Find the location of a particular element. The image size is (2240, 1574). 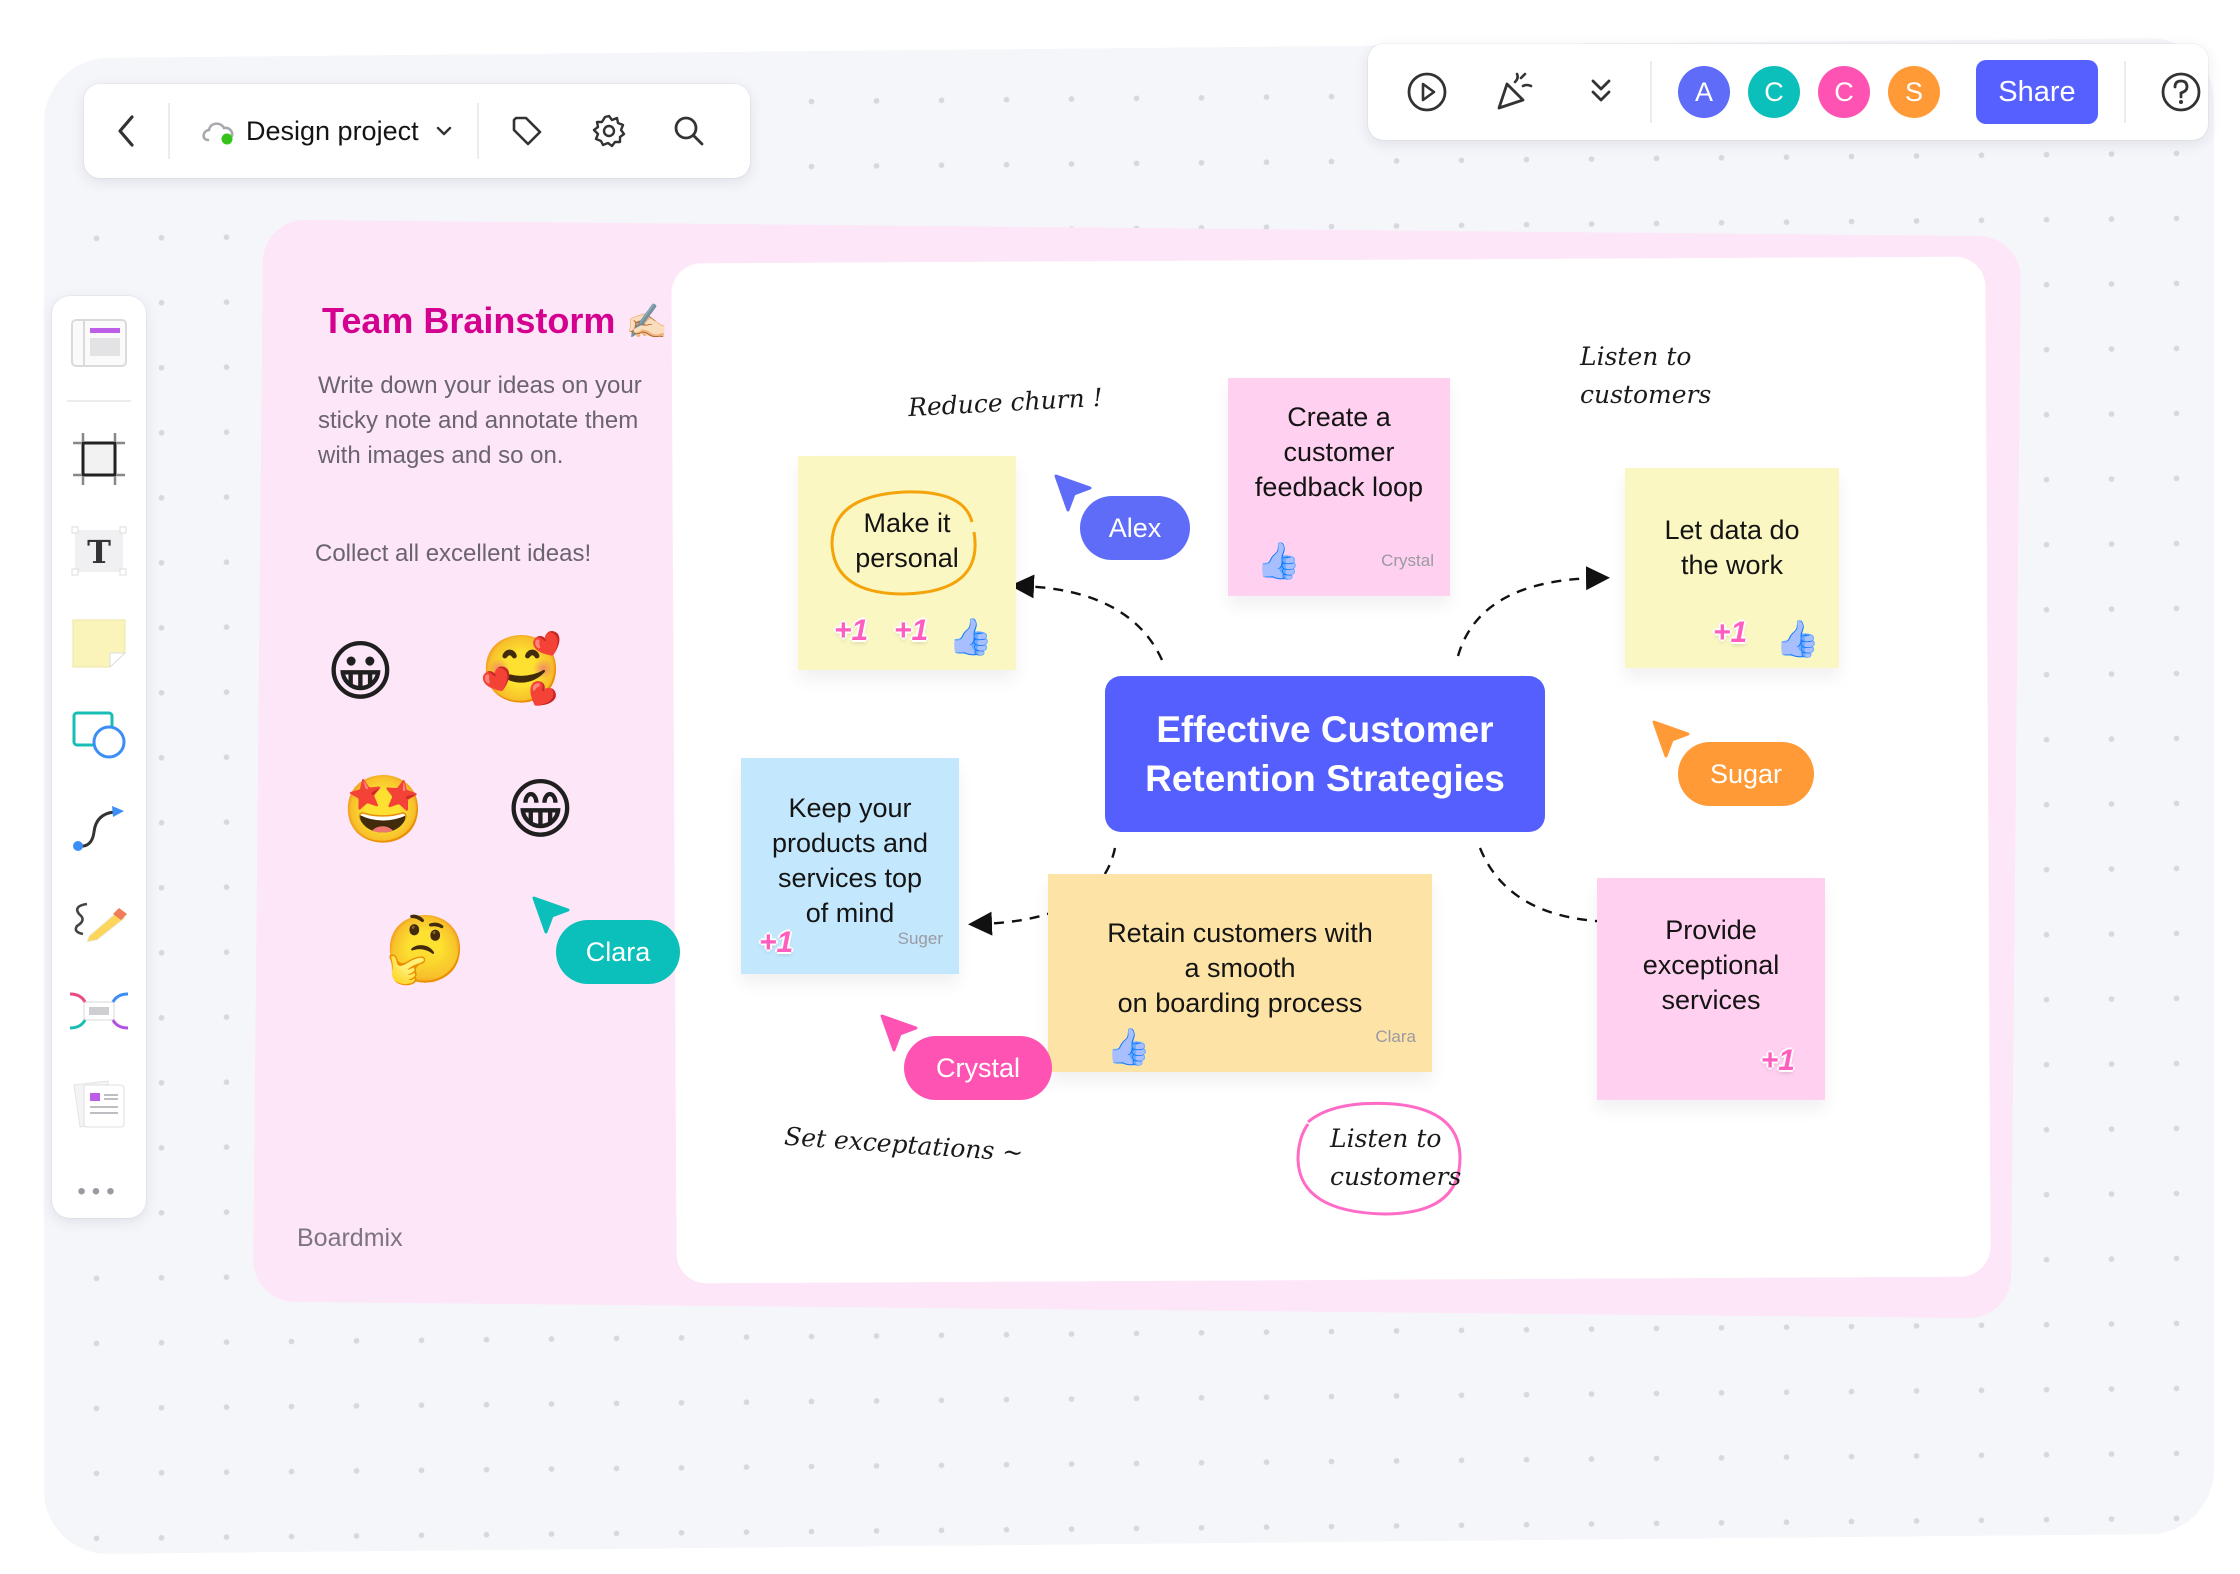

sticky-text: Create a is located at coordinates (1339, 416).